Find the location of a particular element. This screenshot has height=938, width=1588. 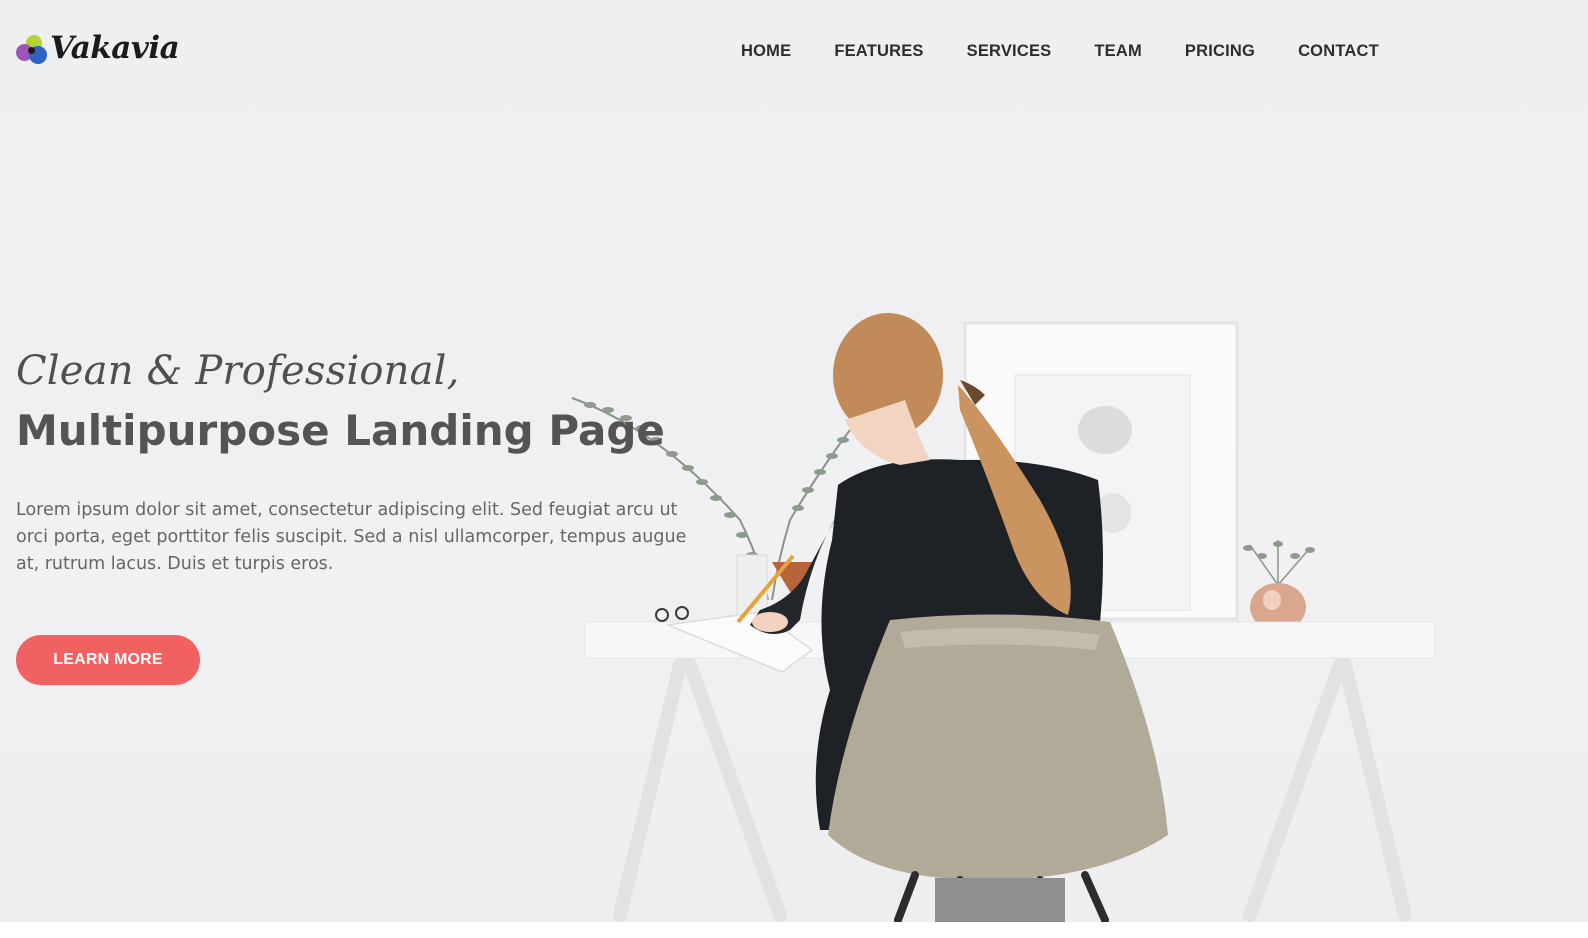

hero-title: Multipurpose Landing Page is located at coordinates (340, 430).